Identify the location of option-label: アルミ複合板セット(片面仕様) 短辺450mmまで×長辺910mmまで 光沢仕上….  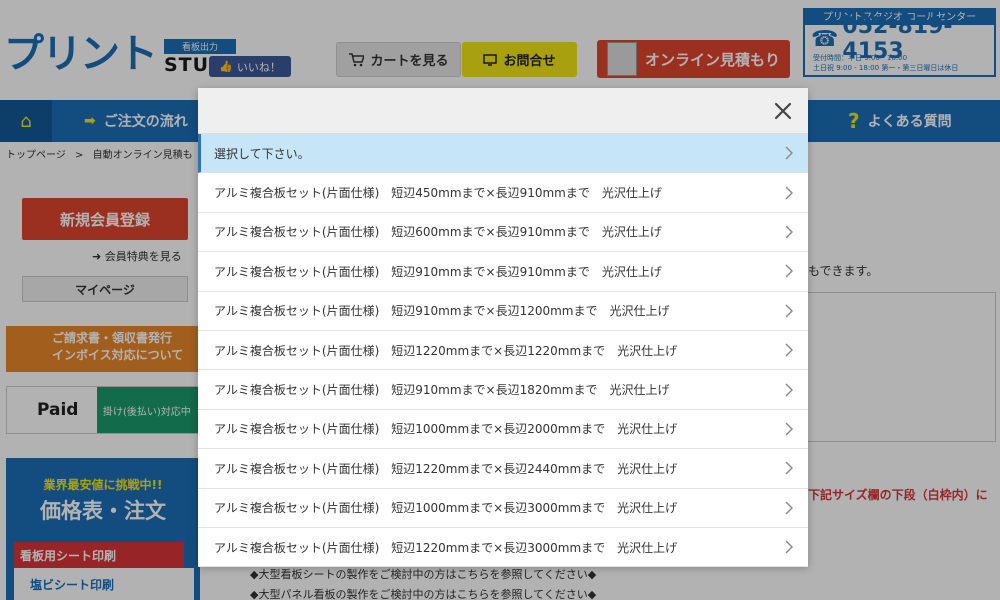
(438, 193).